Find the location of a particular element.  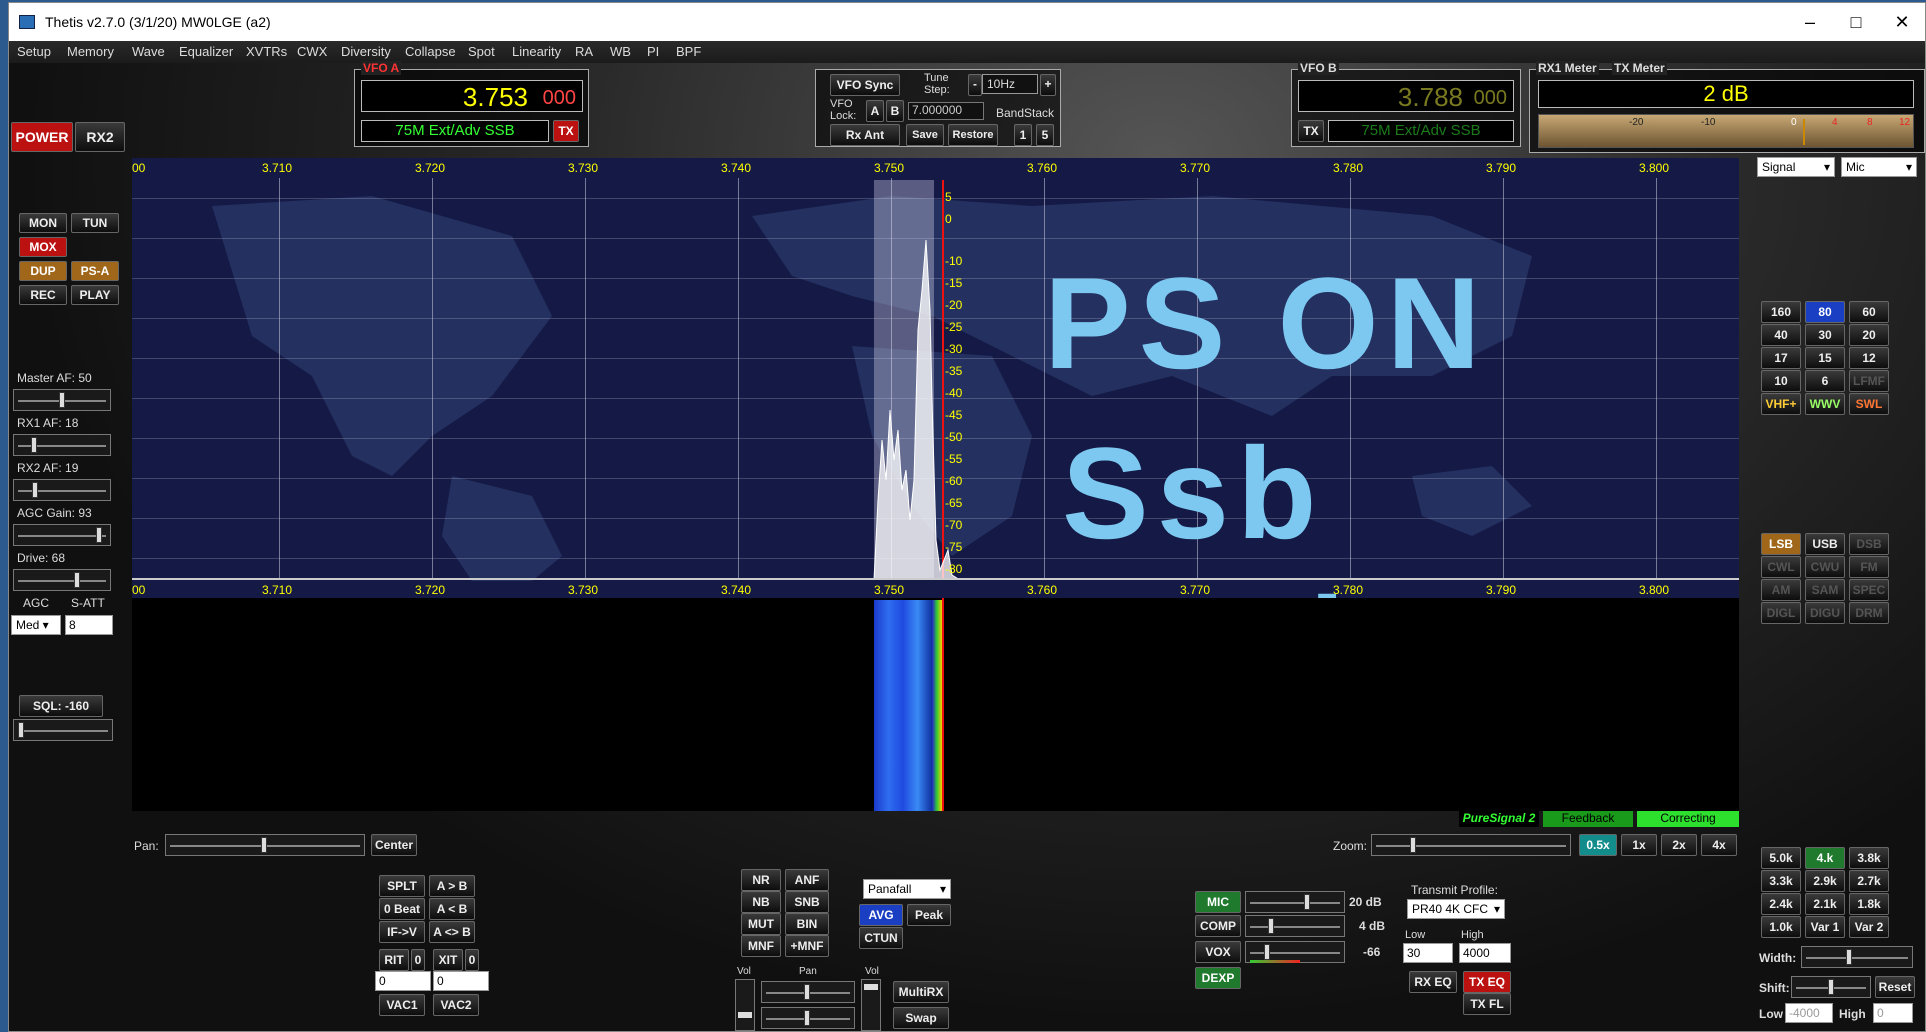

width-thumb is located at coordinates (1849, 957).